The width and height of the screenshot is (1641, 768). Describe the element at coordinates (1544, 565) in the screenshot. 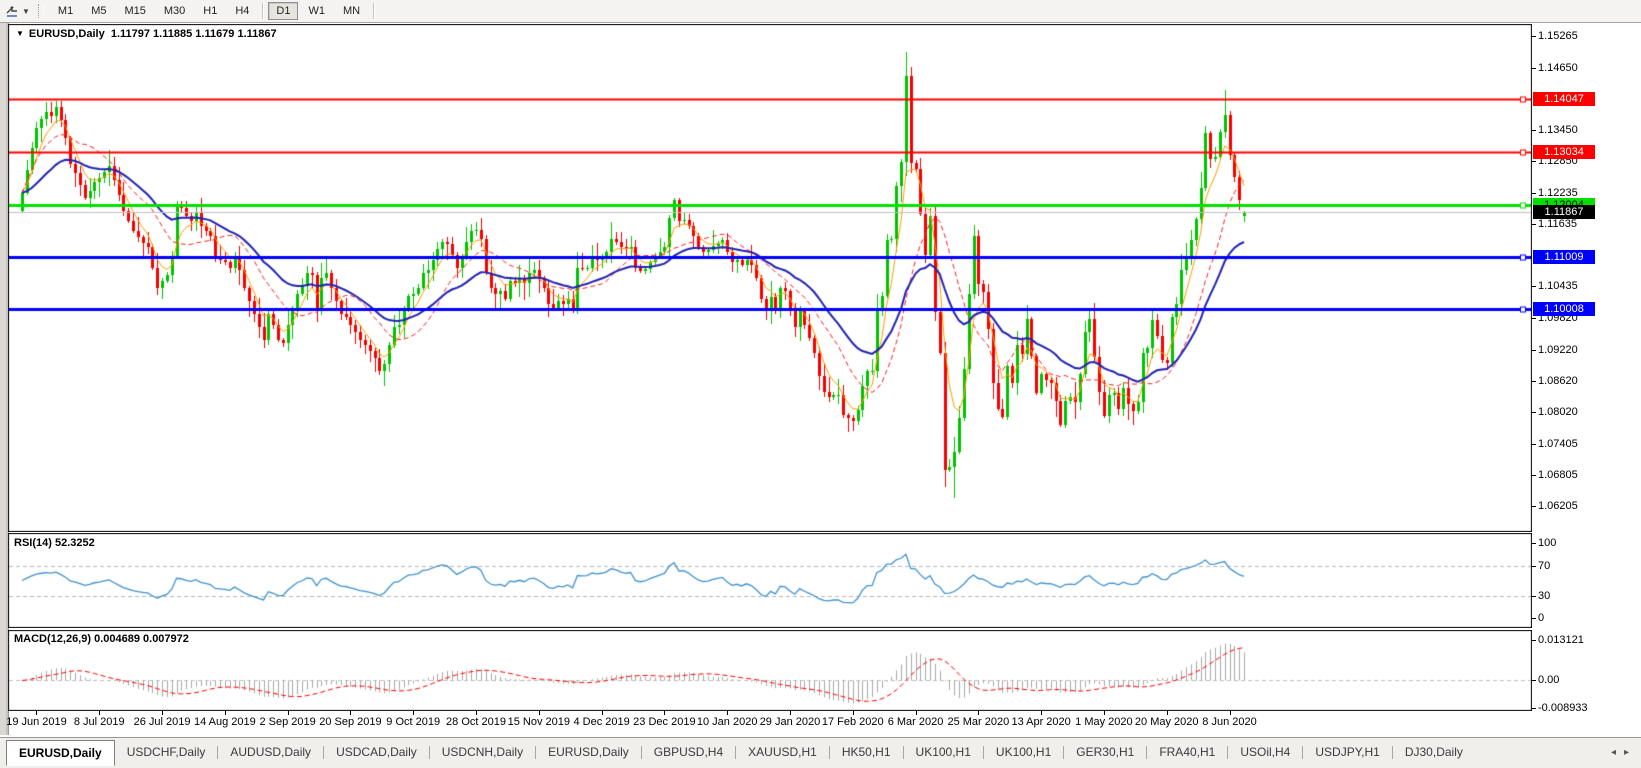

I see `rsi-tick-label: 70` at that location.